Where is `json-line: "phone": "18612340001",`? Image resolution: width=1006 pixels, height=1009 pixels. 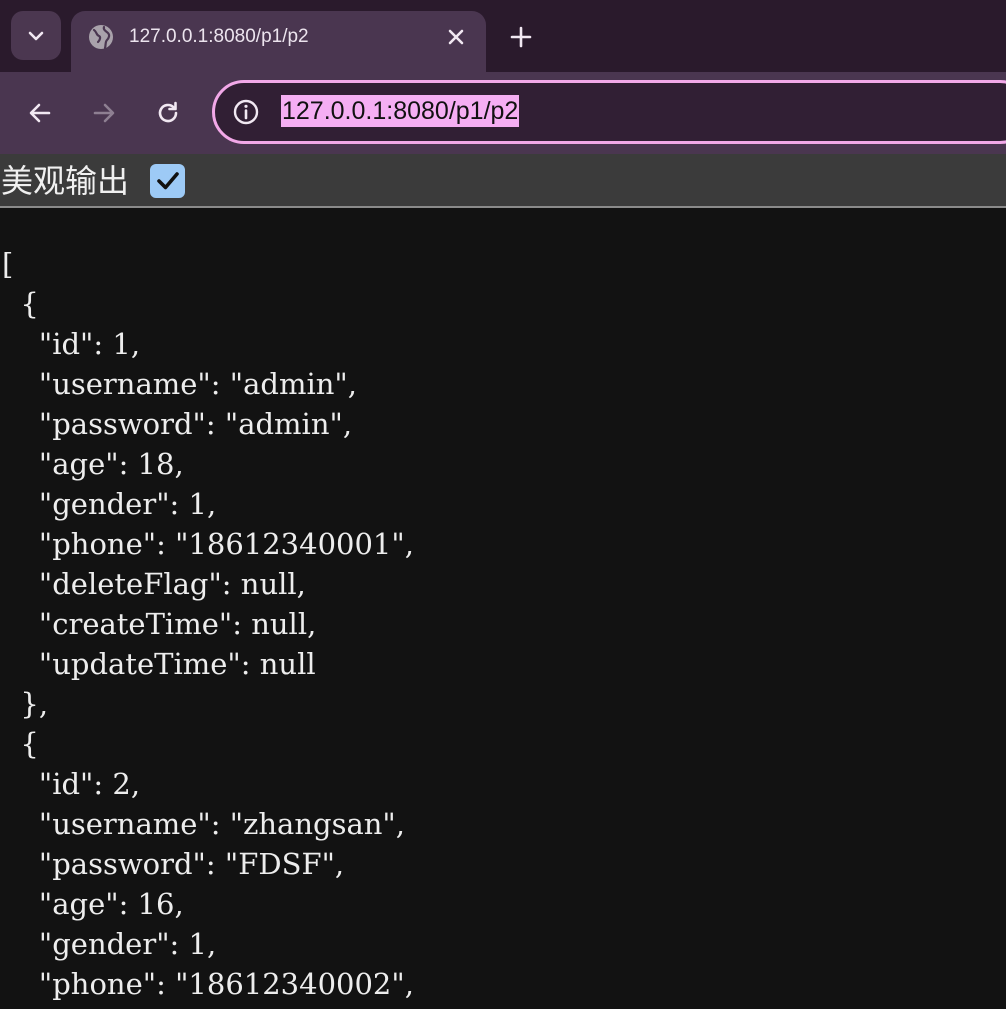 json-line: "phone": "18612340001", is located at coordinates (208, 544).